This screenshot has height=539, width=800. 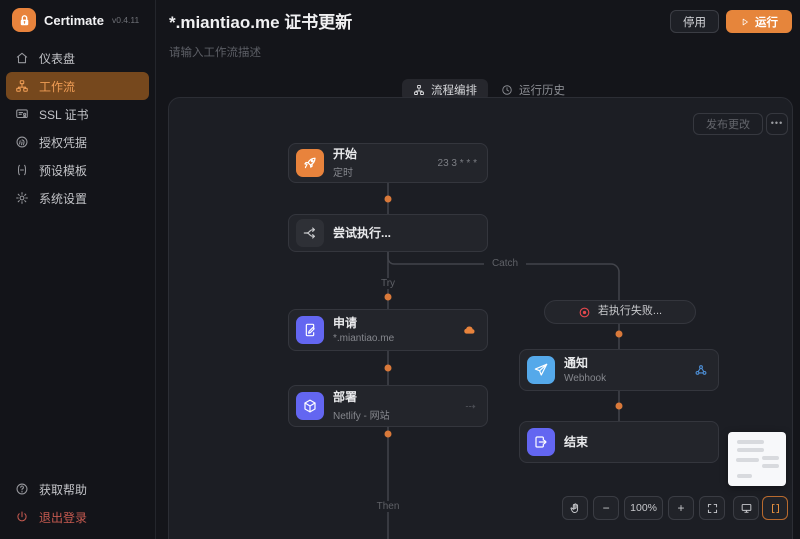 I want to click on node-subtitle: 定时, so click(x=343, y=173).